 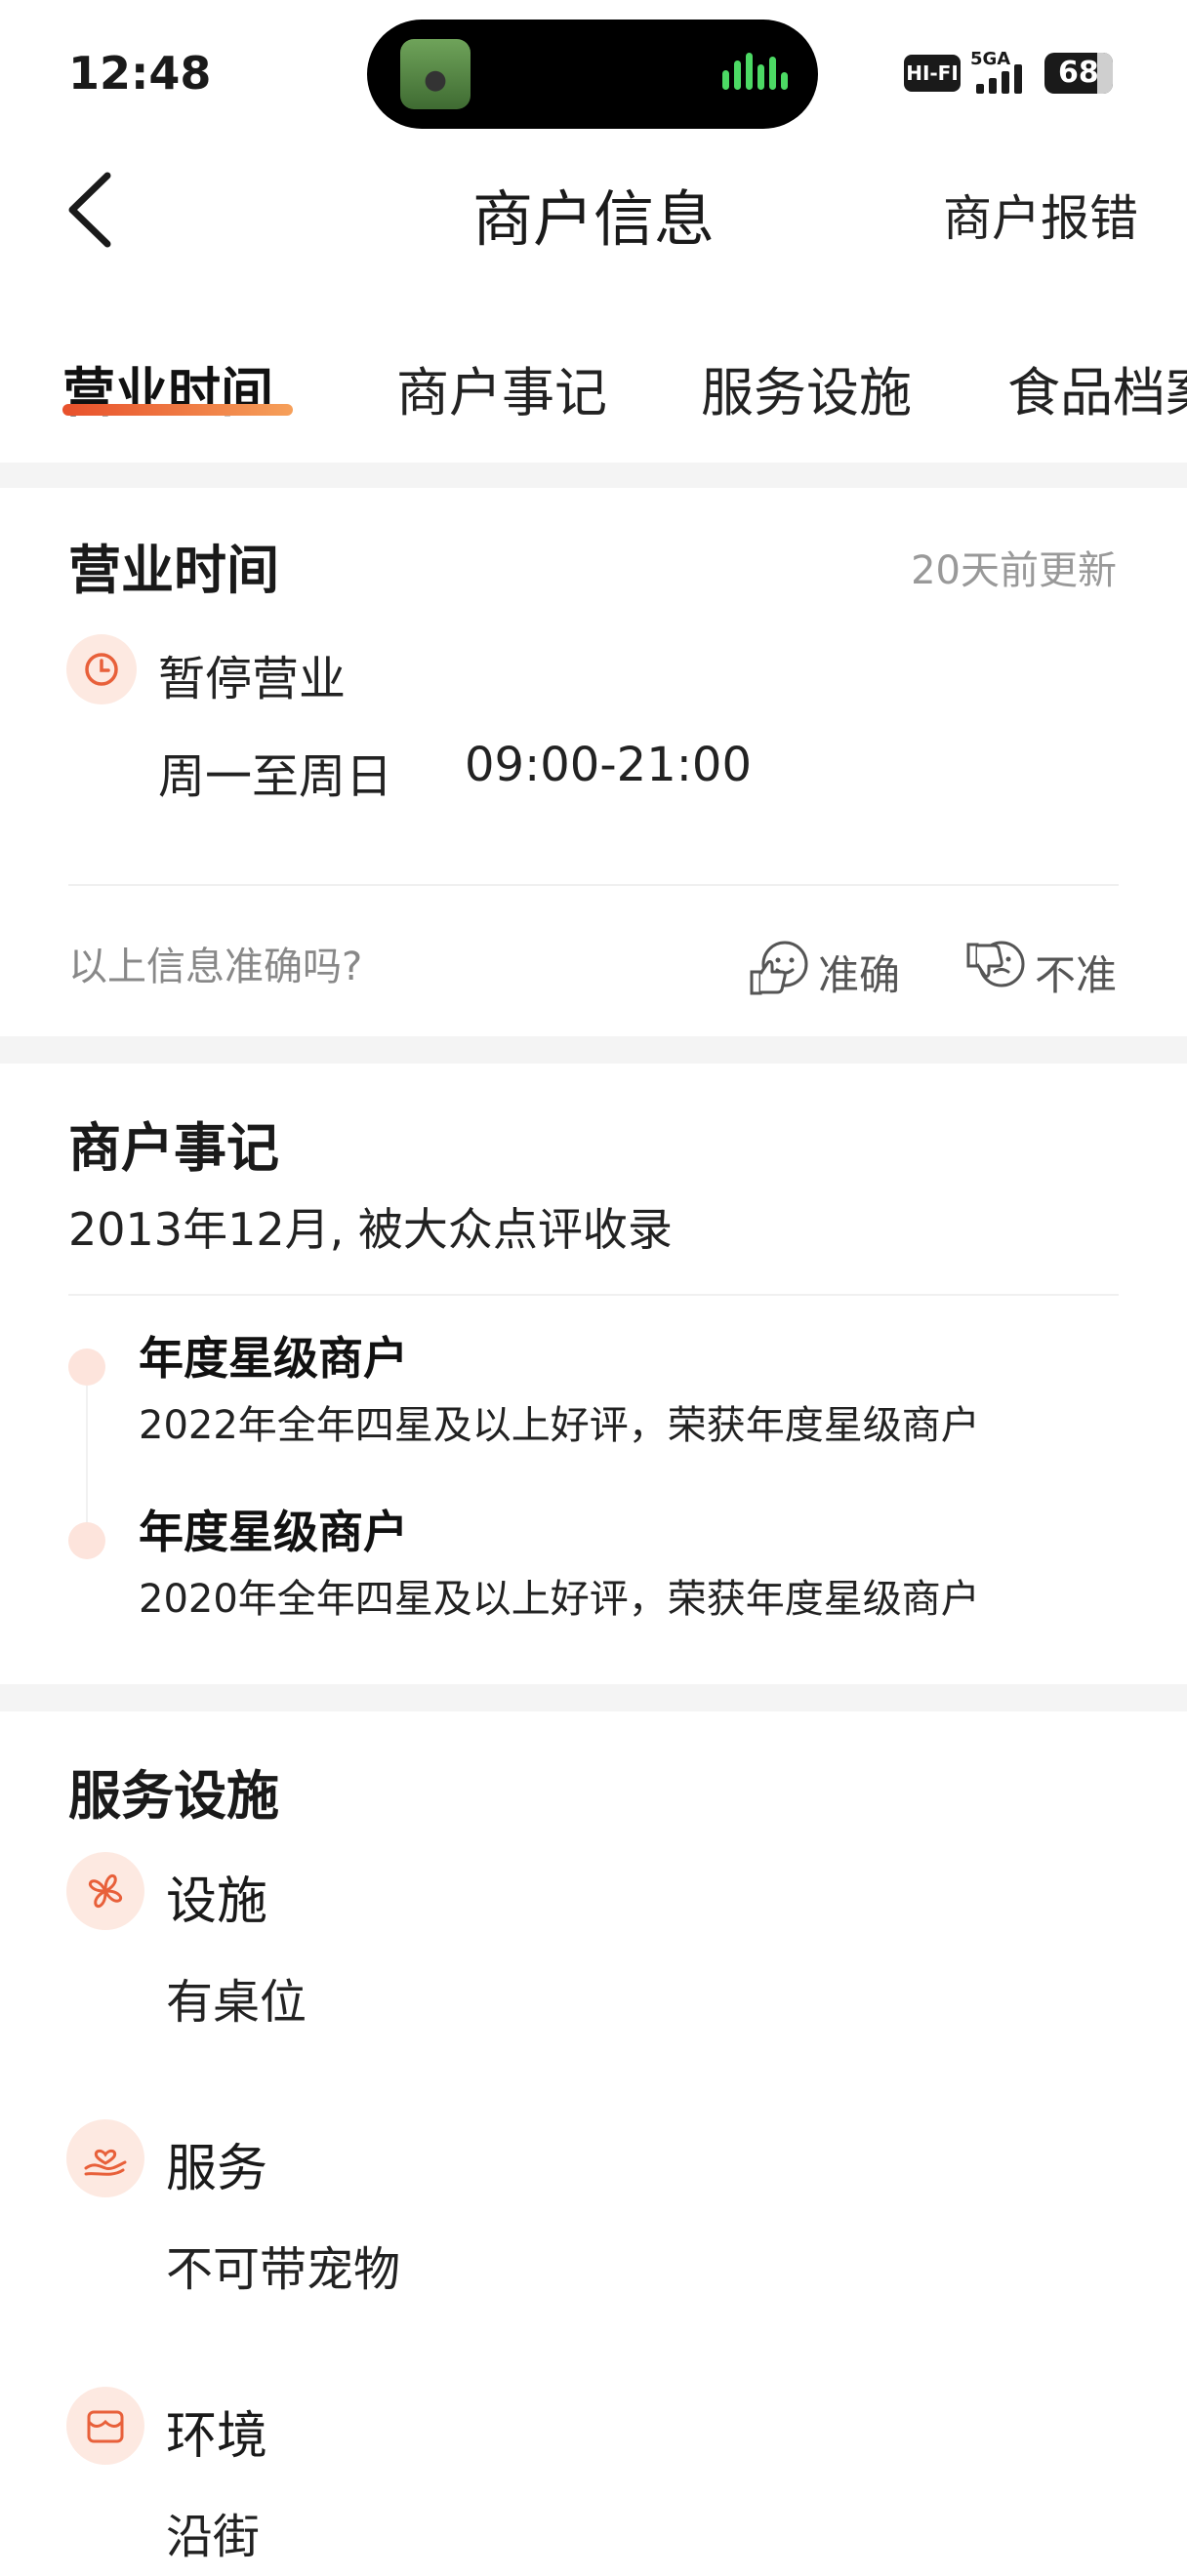 What do you see at coordinates (173, 1148) in the screenshot?
I see `section-title: 商户事记` at bounding box center [173, 1148].